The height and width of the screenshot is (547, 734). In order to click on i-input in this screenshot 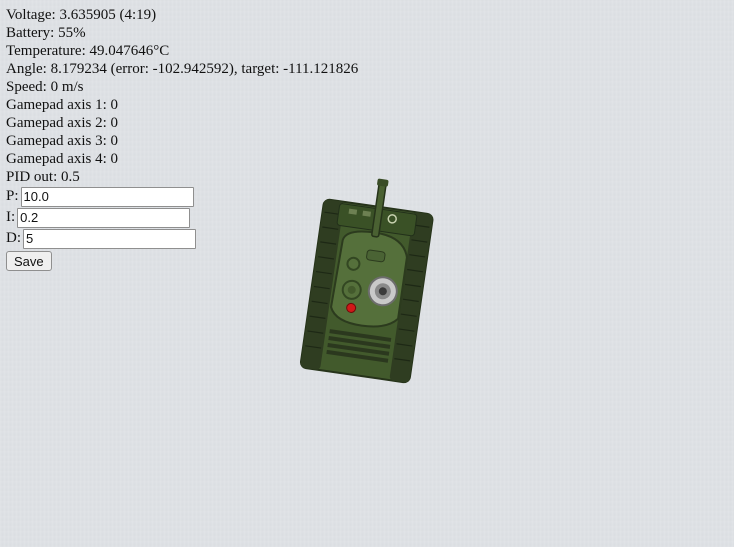, I will do `click(104, 217)`.